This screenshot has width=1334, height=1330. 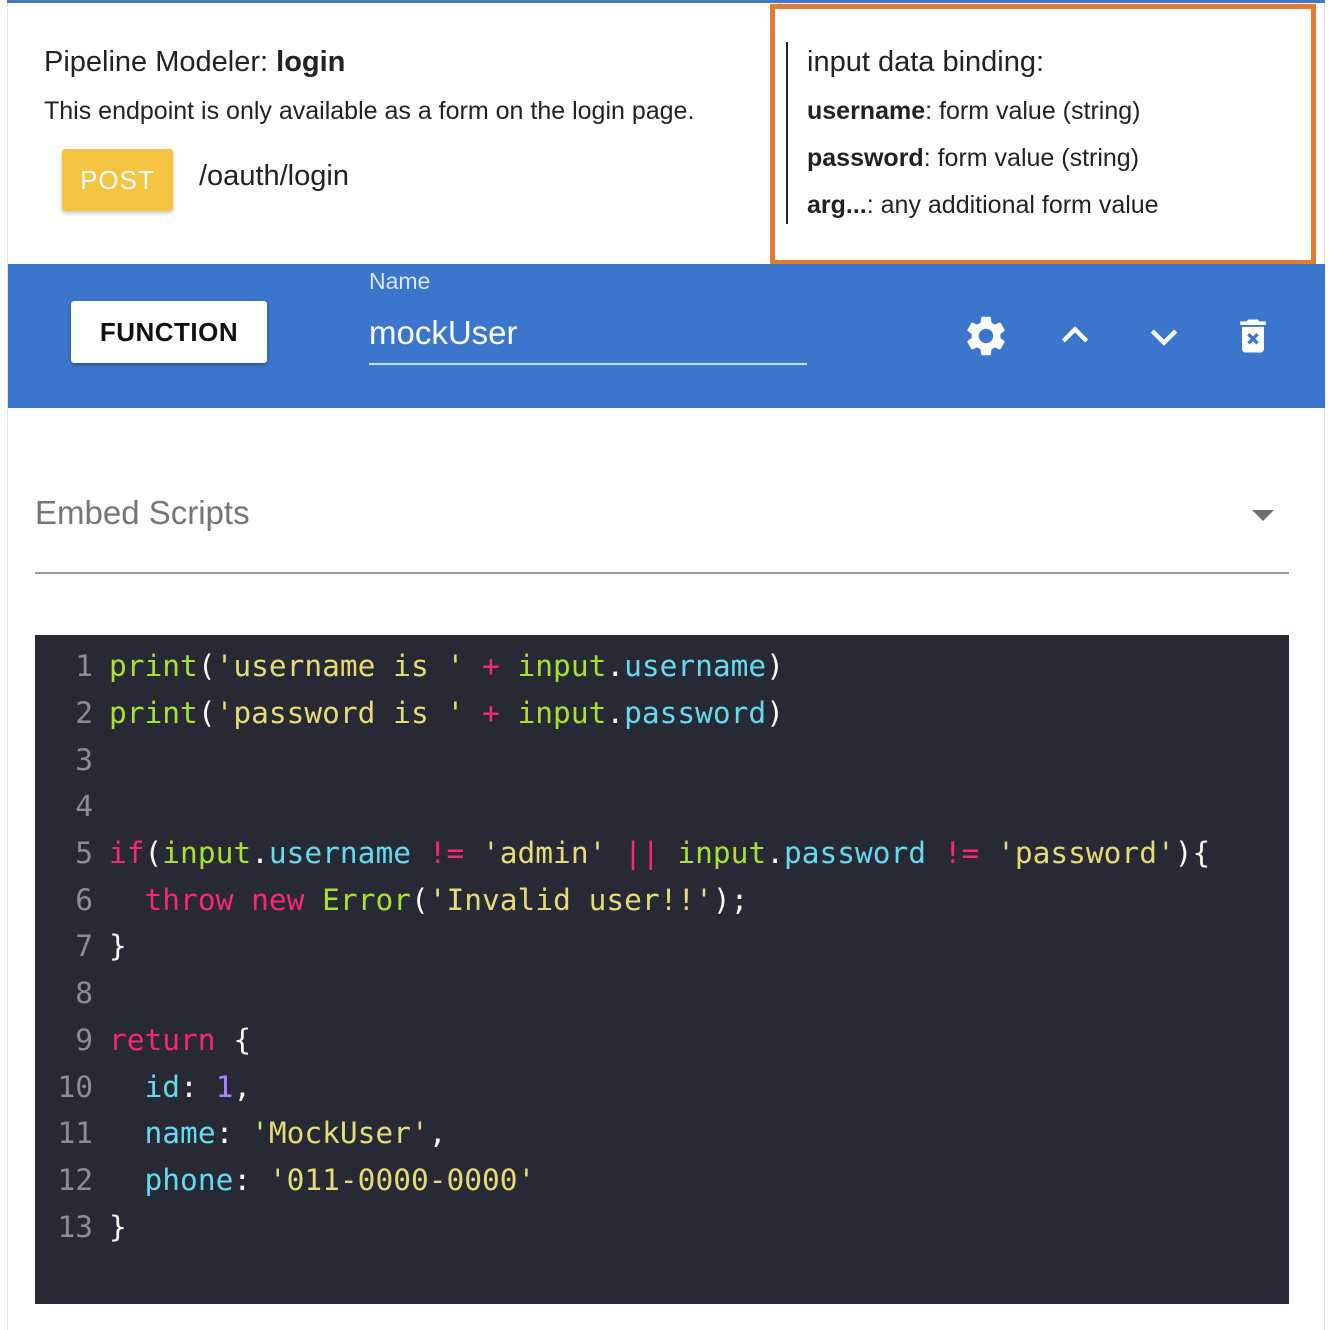 What do you see at coordinates (84, 853) in the screenshot?
I see `line-number: 5` at bounding box center [84, 853].